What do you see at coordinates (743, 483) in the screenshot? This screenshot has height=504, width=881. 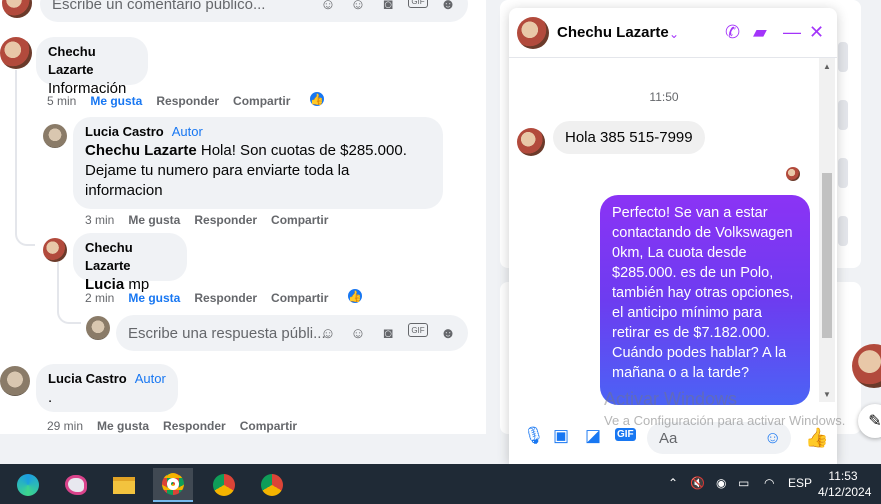 I see `battery-icon: ▭` at bounding box center [743, 483].